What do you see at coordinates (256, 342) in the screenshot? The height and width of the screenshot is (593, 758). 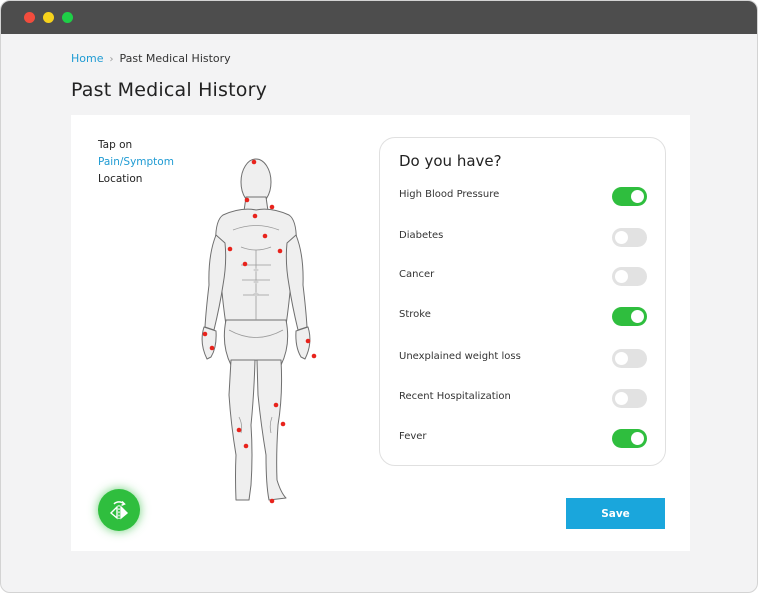 I see `pelvis` at bounding box center [256, 342].